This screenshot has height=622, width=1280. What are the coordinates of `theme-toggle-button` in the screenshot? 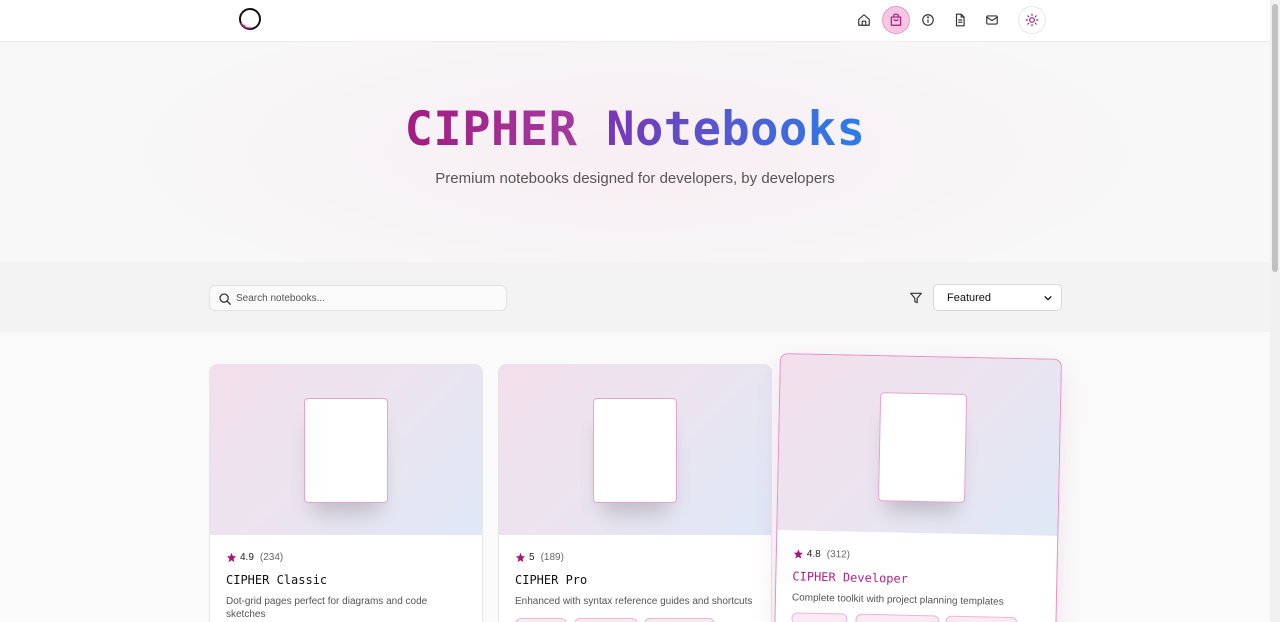 It's located at (1032, 20).